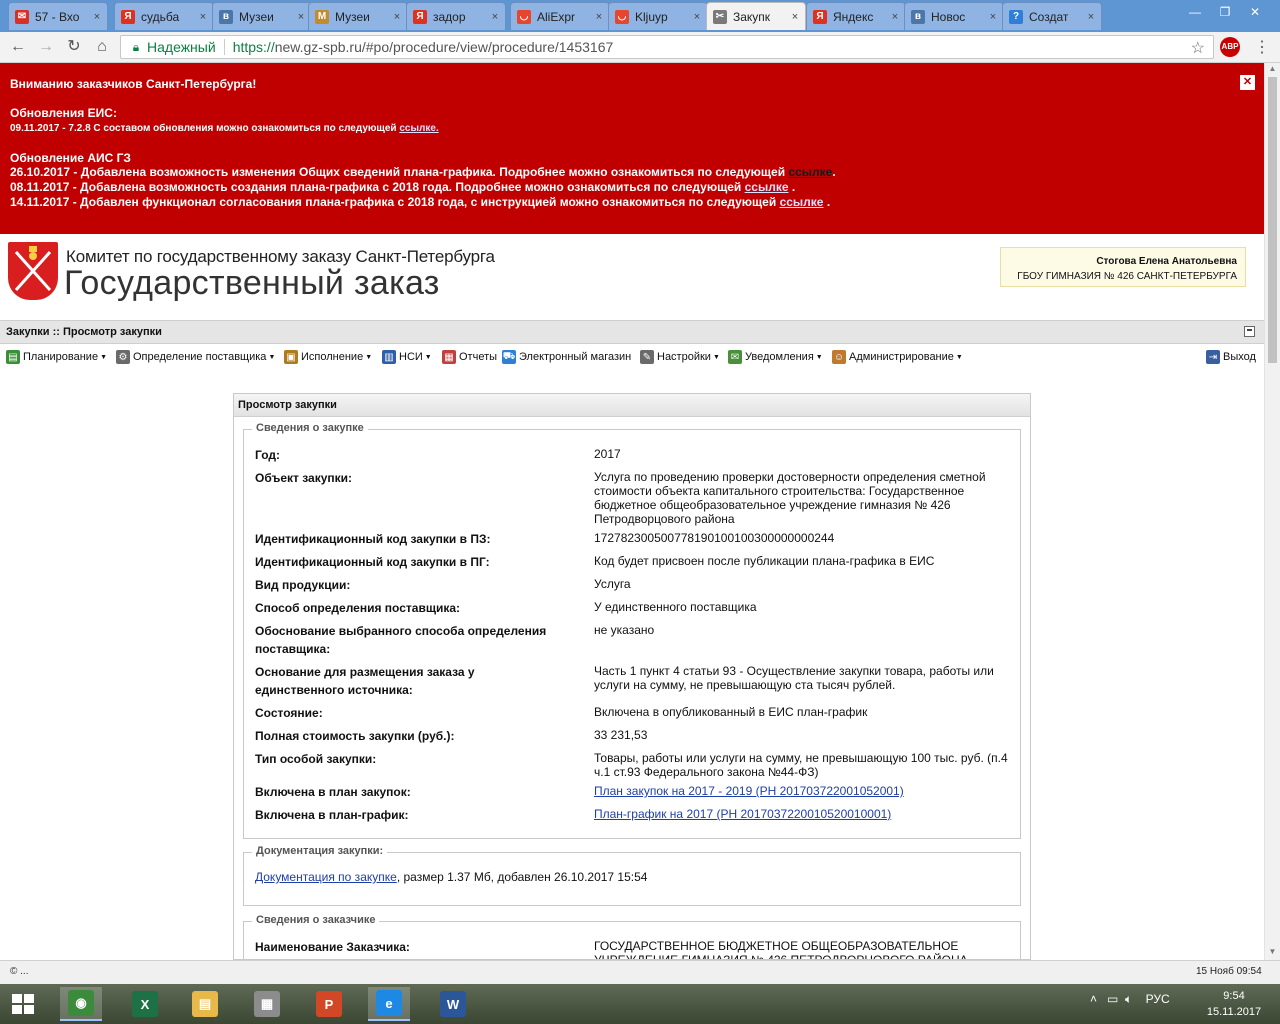 The image size is (1280, 1024). Describe the element at coordinates (820, 16) in the screenshot. I see `yandex-icon: Я` at that location.